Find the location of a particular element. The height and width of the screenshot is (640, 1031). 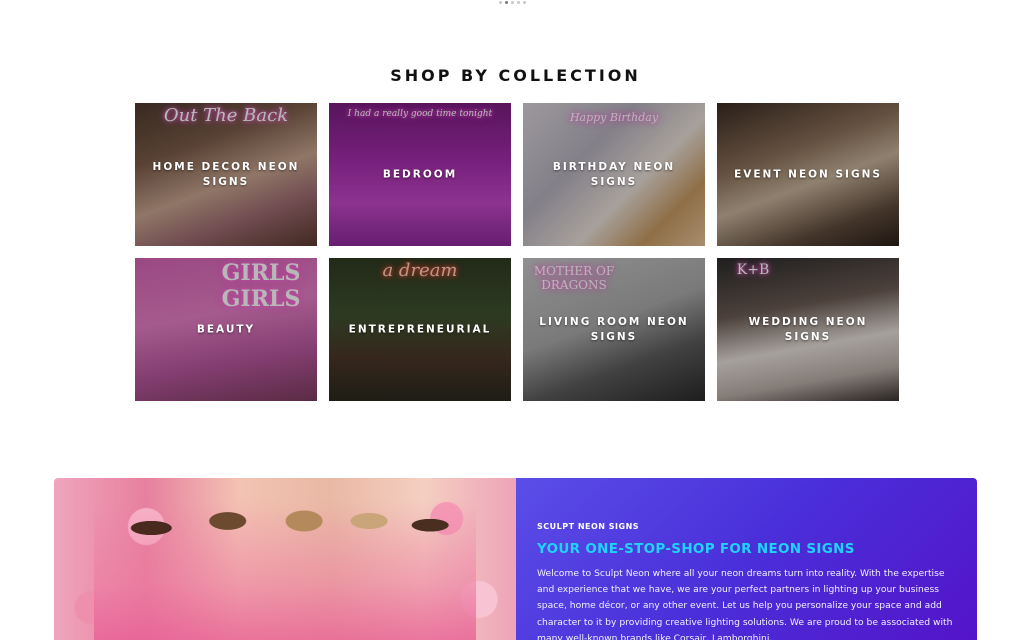

carousel-dots is located at coordinates (512, 2).